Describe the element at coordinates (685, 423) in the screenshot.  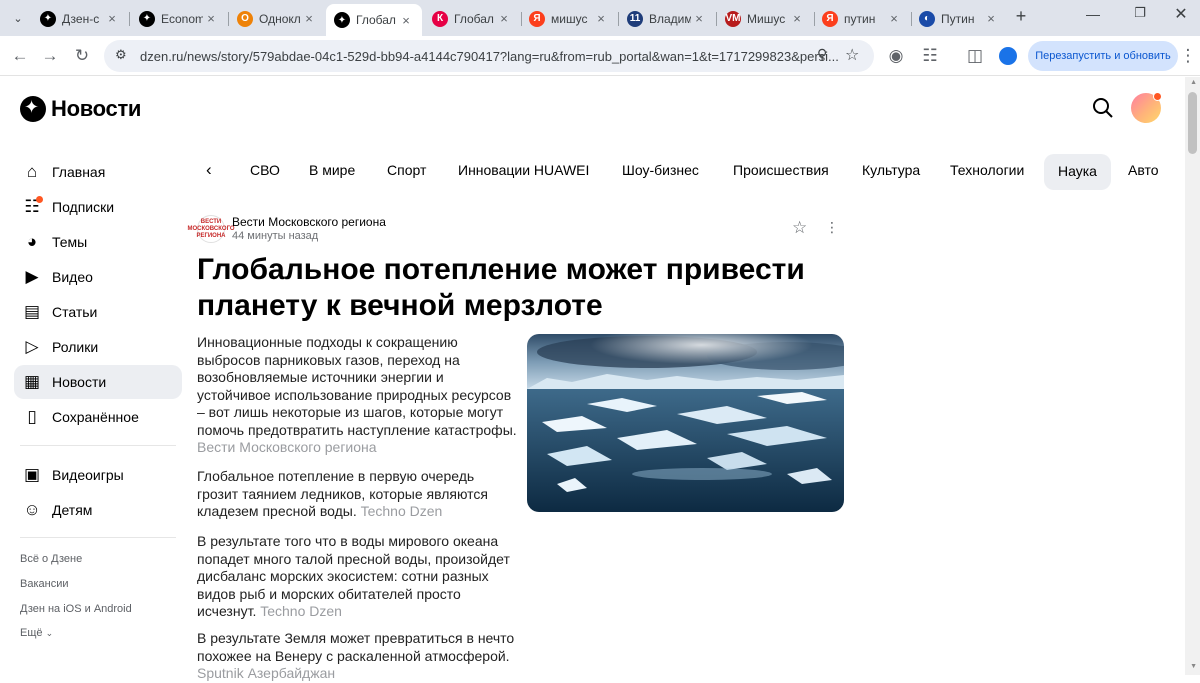
I see `article-photo` at that location.